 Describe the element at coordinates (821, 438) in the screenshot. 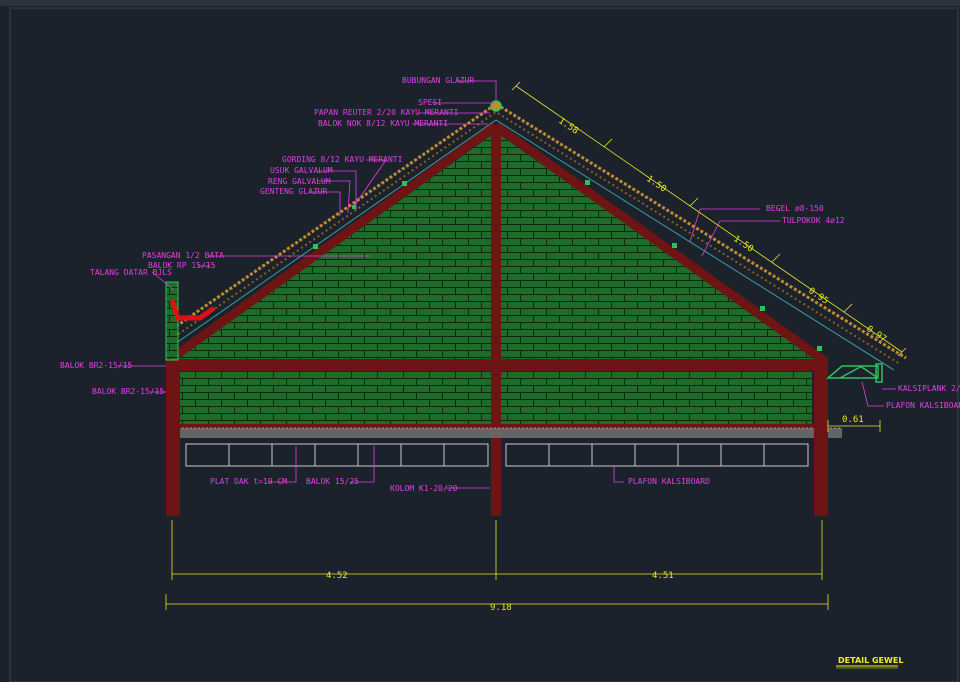

I see `column-right` at that location.